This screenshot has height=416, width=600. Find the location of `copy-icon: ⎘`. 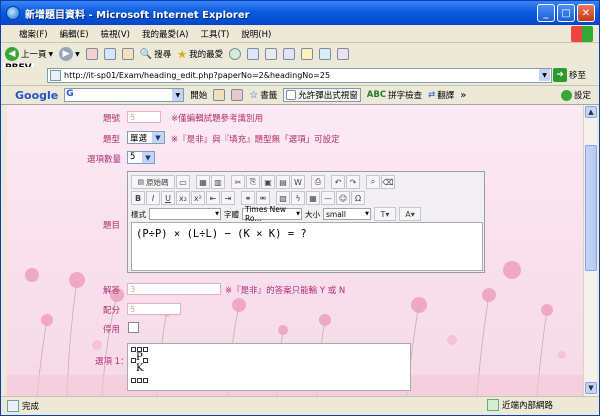

copy-icon: ⎘ is located at coordinates (253, 182).